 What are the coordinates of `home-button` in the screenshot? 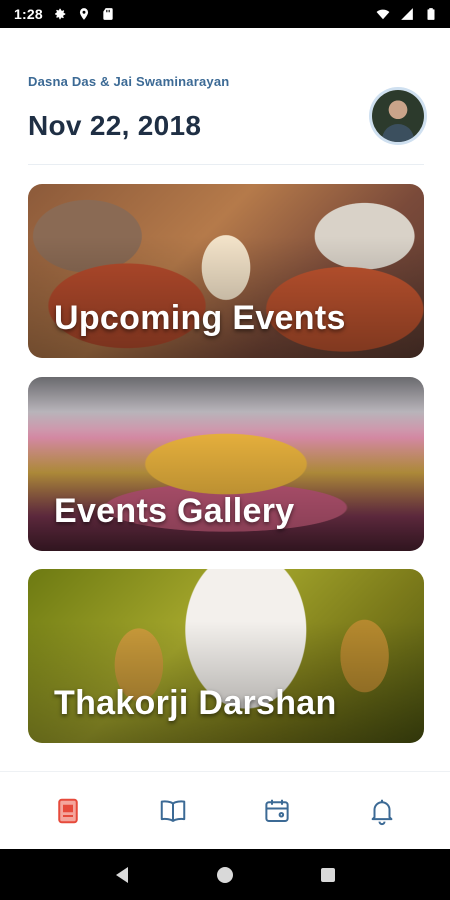 It's located at (225, 875).